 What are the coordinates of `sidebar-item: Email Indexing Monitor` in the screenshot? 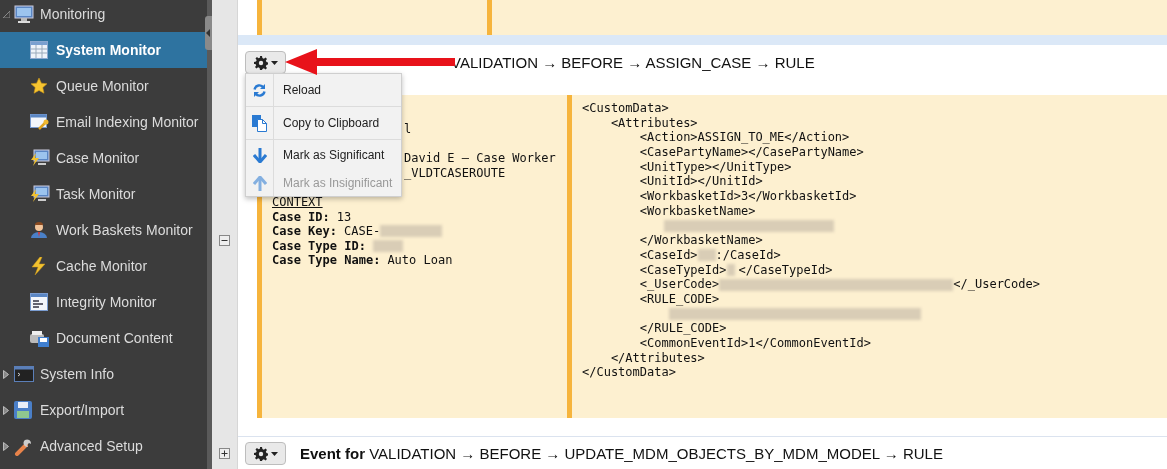 It's located at (103, 122).